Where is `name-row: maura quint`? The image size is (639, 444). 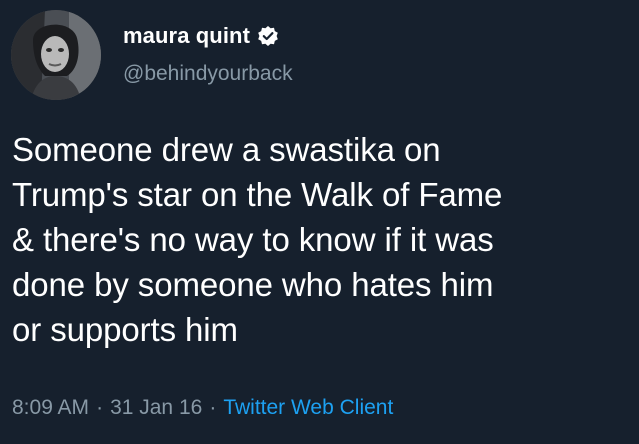 name-row: maura quint is located at coordinates (201, 36).